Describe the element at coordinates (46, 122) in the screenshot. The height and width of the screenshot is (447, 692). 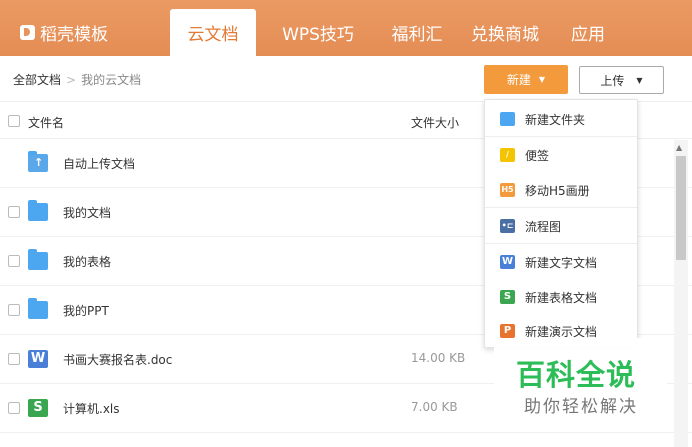
I see `column-header-name: 文件名` at that location.